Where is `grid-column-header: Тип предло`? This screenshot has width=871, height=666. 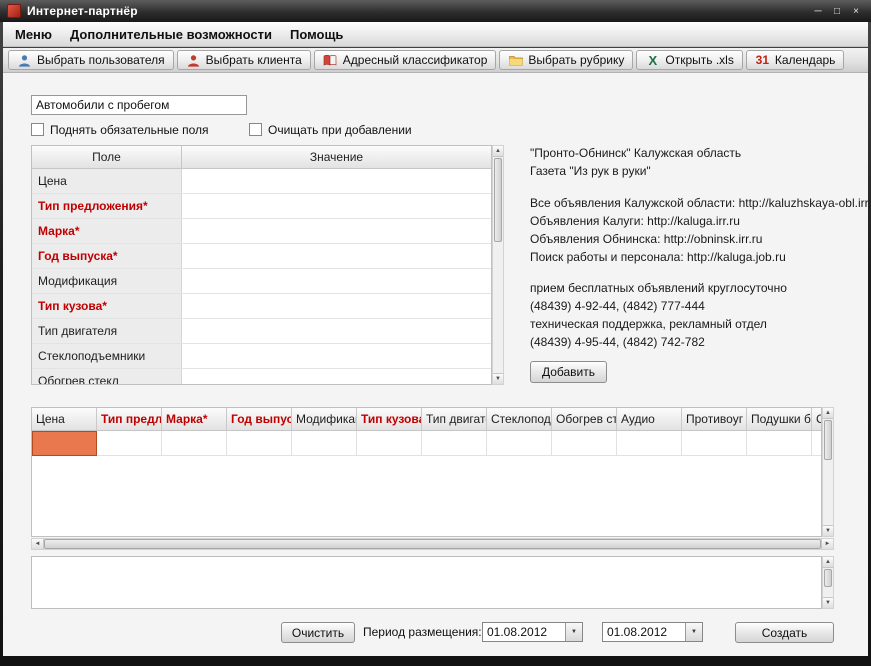 grid-column-header: Тип предло is located at coordinates (129, 419).